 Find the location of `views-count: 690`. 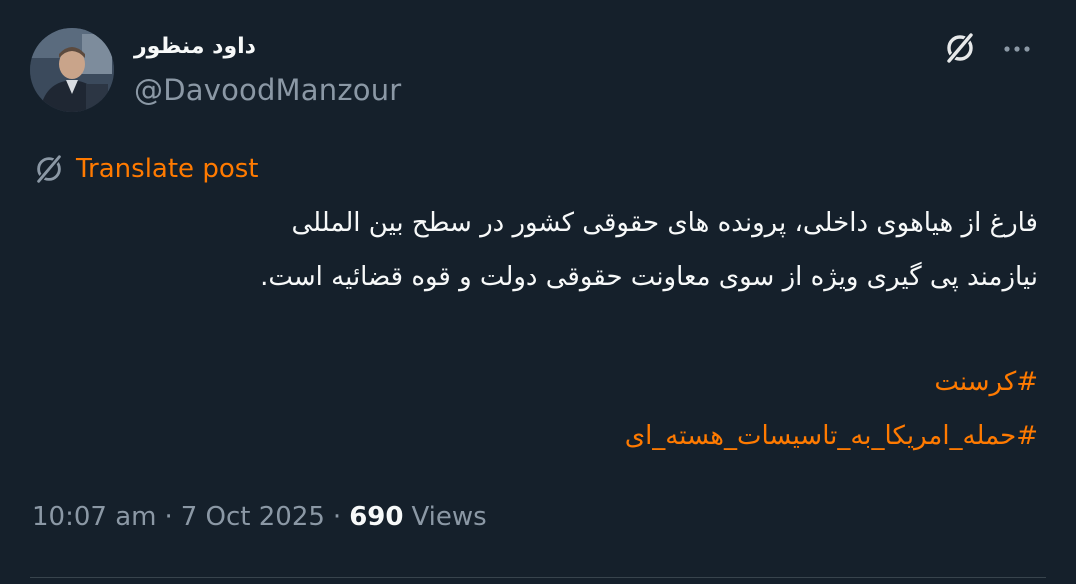

views-count: 690 is located at coordinates (376, 517).